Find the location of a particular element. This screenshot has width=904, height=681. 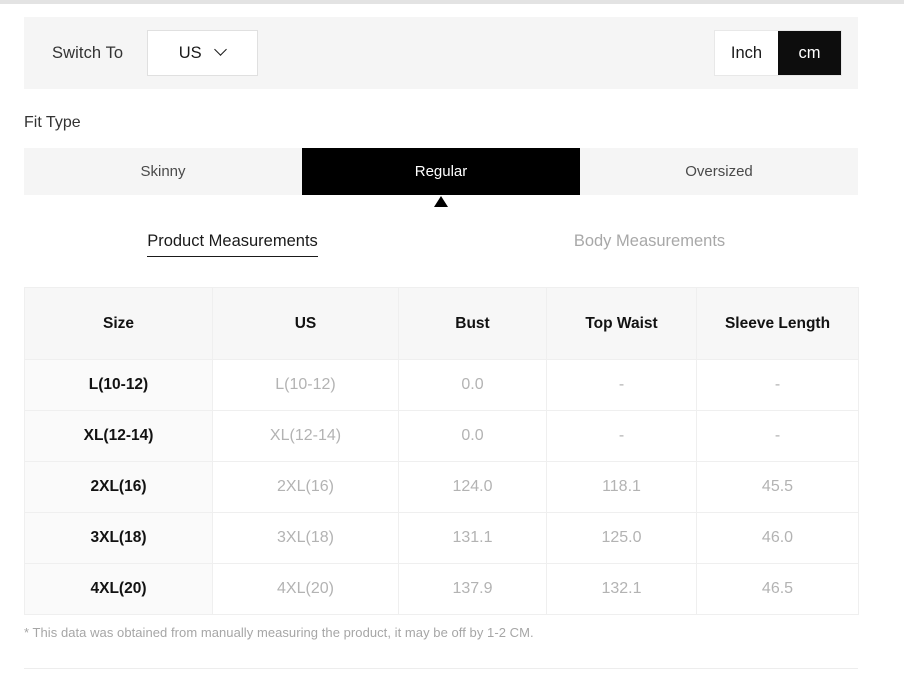

table-row: 3XL(18) 3XL(18) 131.1 125.0 46.0 is located at coordinates (441, 538).